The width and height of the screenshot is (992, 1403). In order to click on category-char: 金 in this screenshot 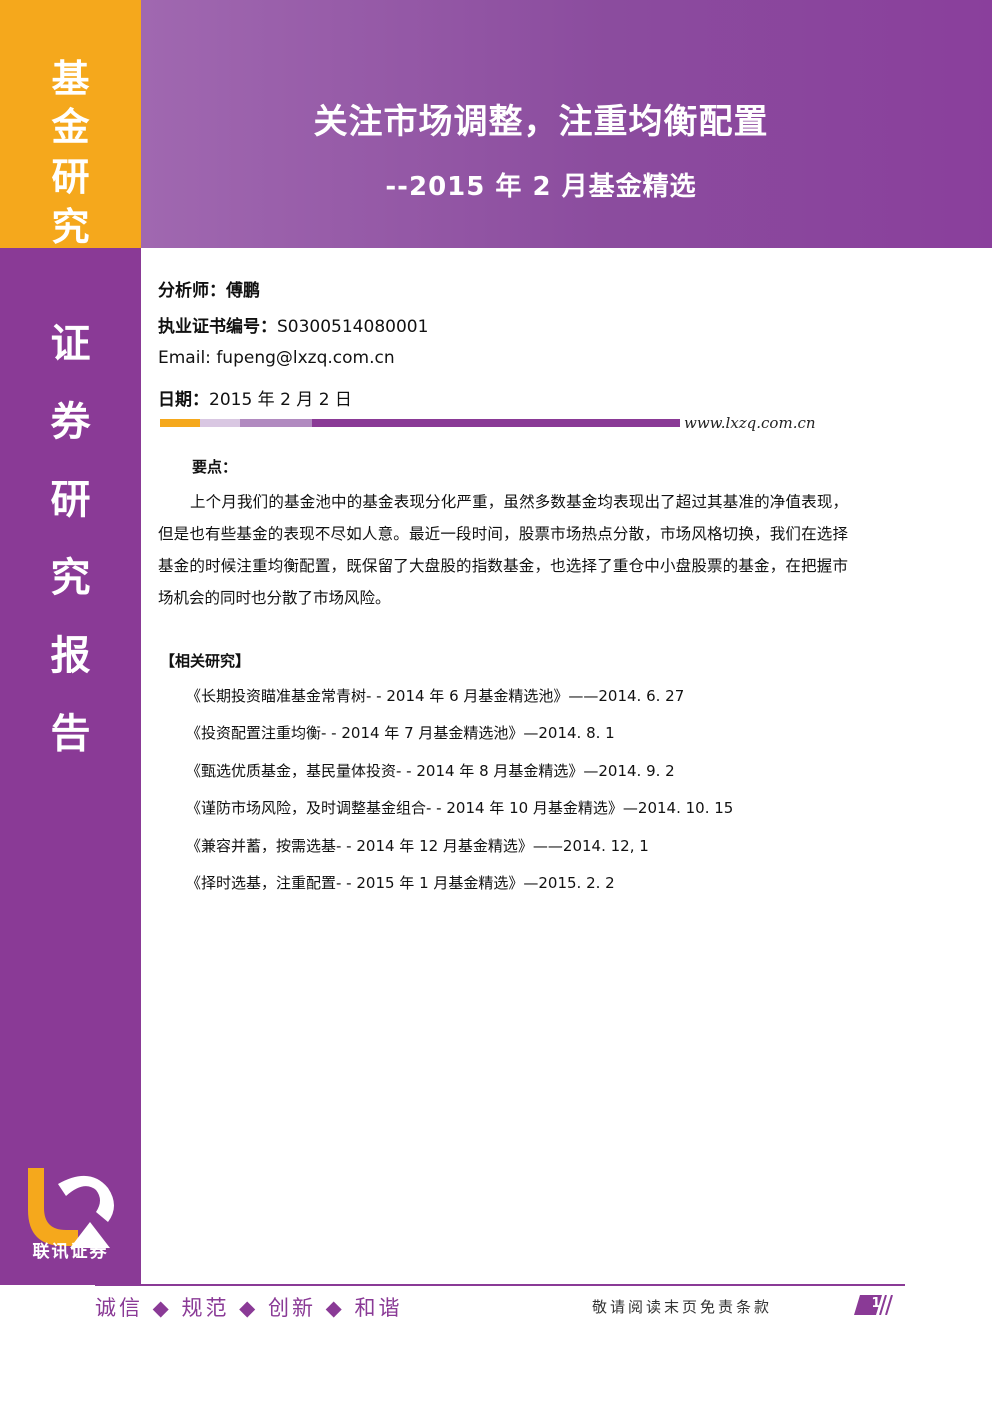, I will do `click(70, 126)`.